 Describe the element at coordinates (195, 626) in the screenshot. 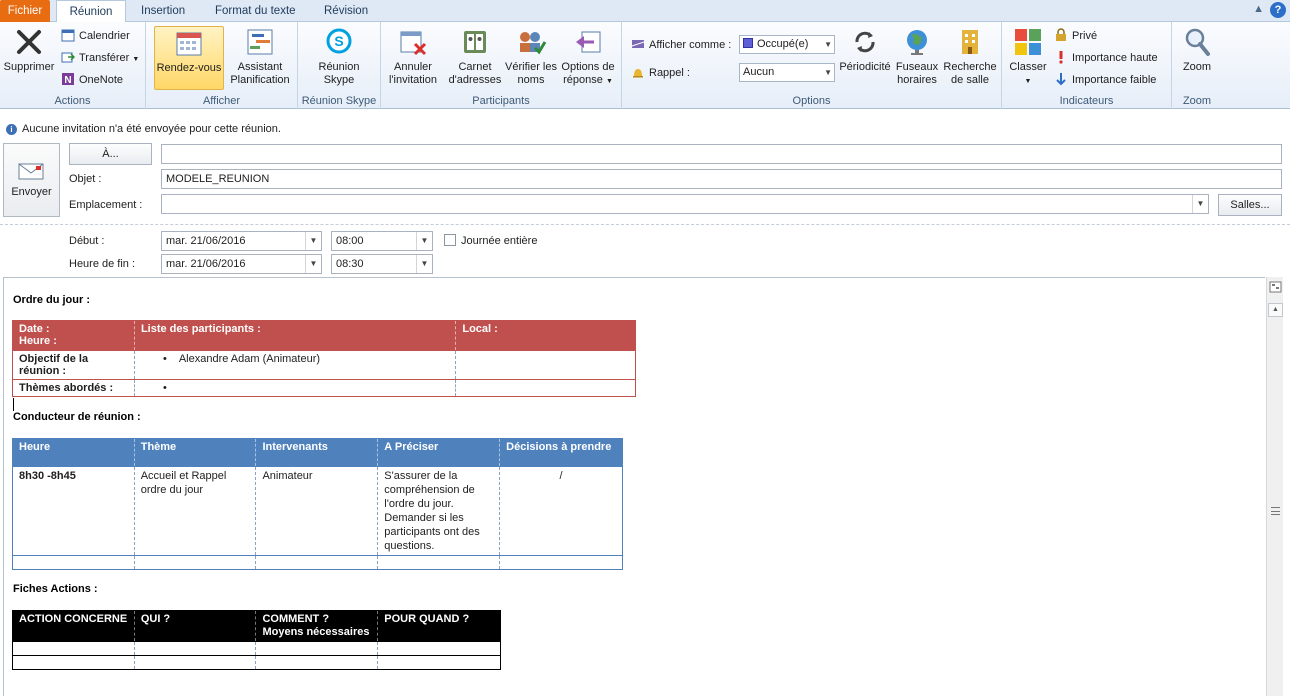

I see `table-header: QUI ?` at that location.